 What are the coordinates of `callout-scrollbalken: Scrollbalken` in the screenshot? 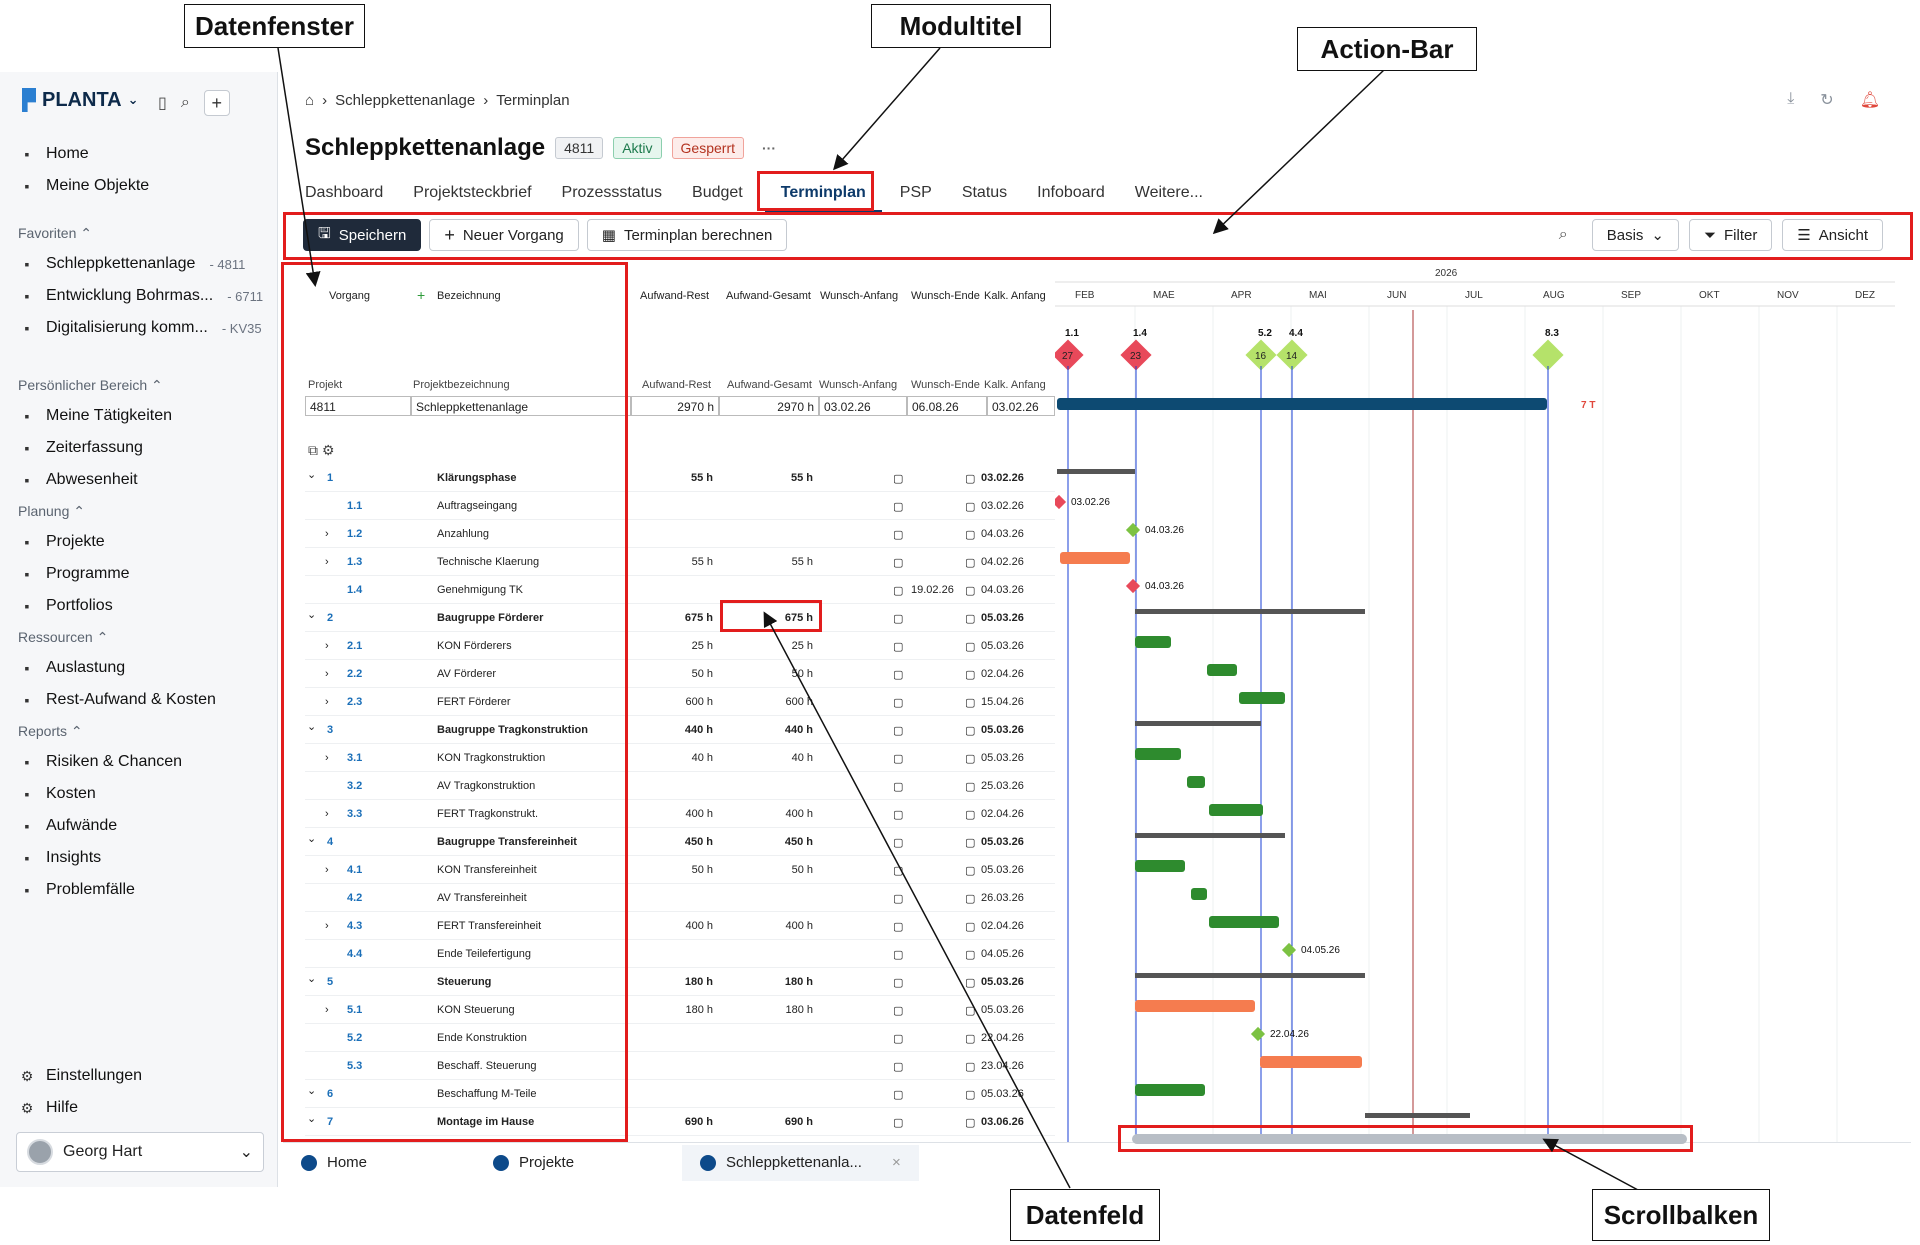 It's located at (1681, 1215).